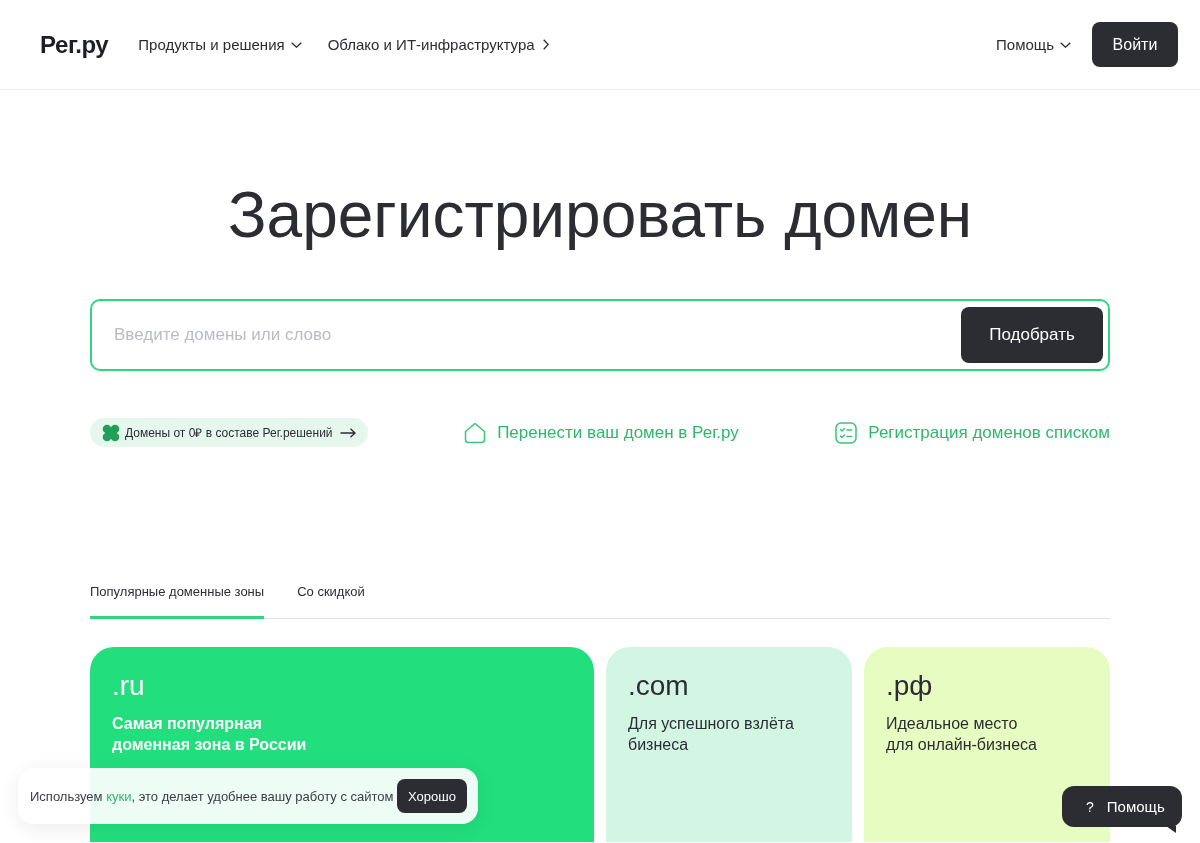  I want to click on zone-tab: Со скидкой, so click(331, 601).